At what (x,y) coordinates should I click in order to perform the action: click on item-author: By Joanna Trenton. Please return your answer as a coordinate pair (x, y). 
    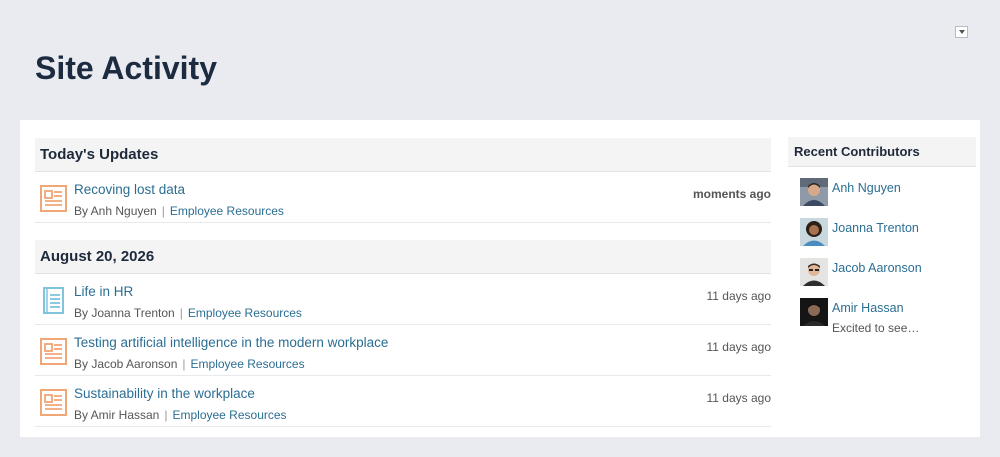
    Looking at the image, I should click on (124, 313).